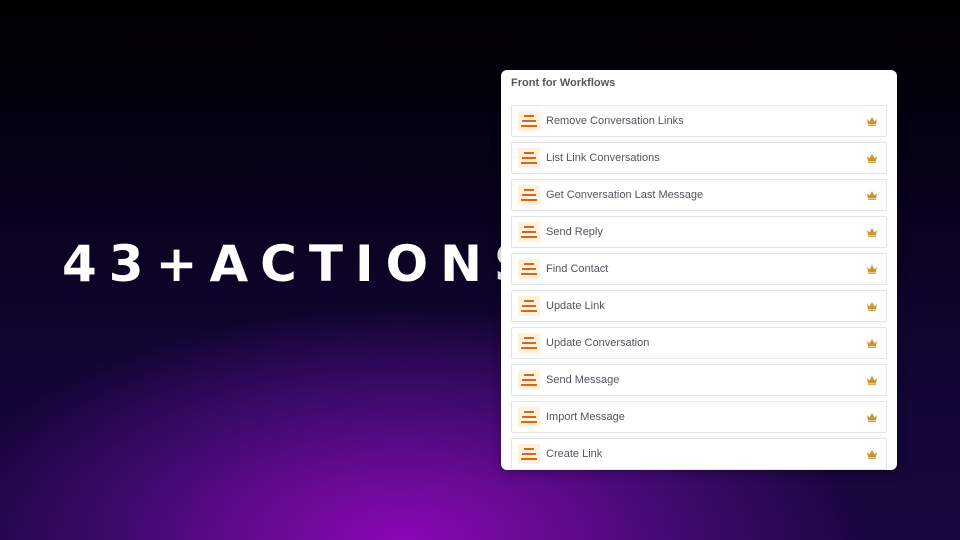  I want to click on action-item-import-message: Import Message, so click(699, 417).